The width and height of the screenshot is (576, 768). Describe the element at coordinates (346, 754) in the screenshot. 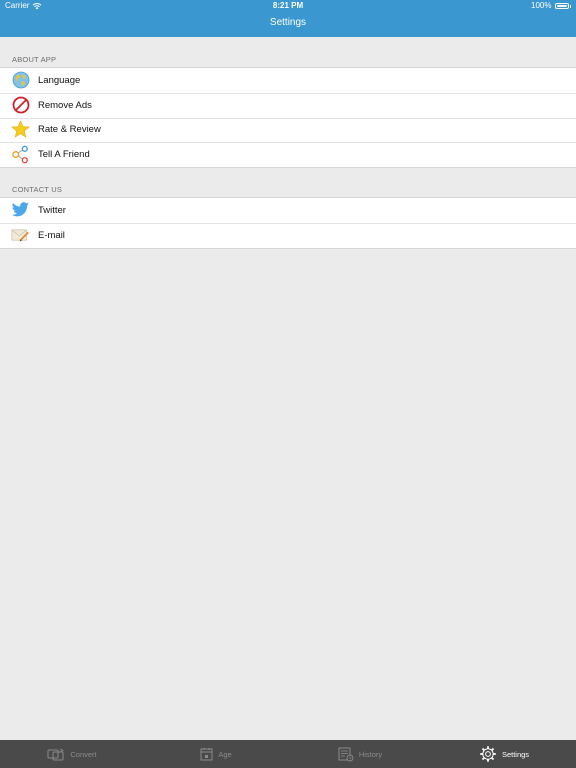

I see `history-icon` at that location.